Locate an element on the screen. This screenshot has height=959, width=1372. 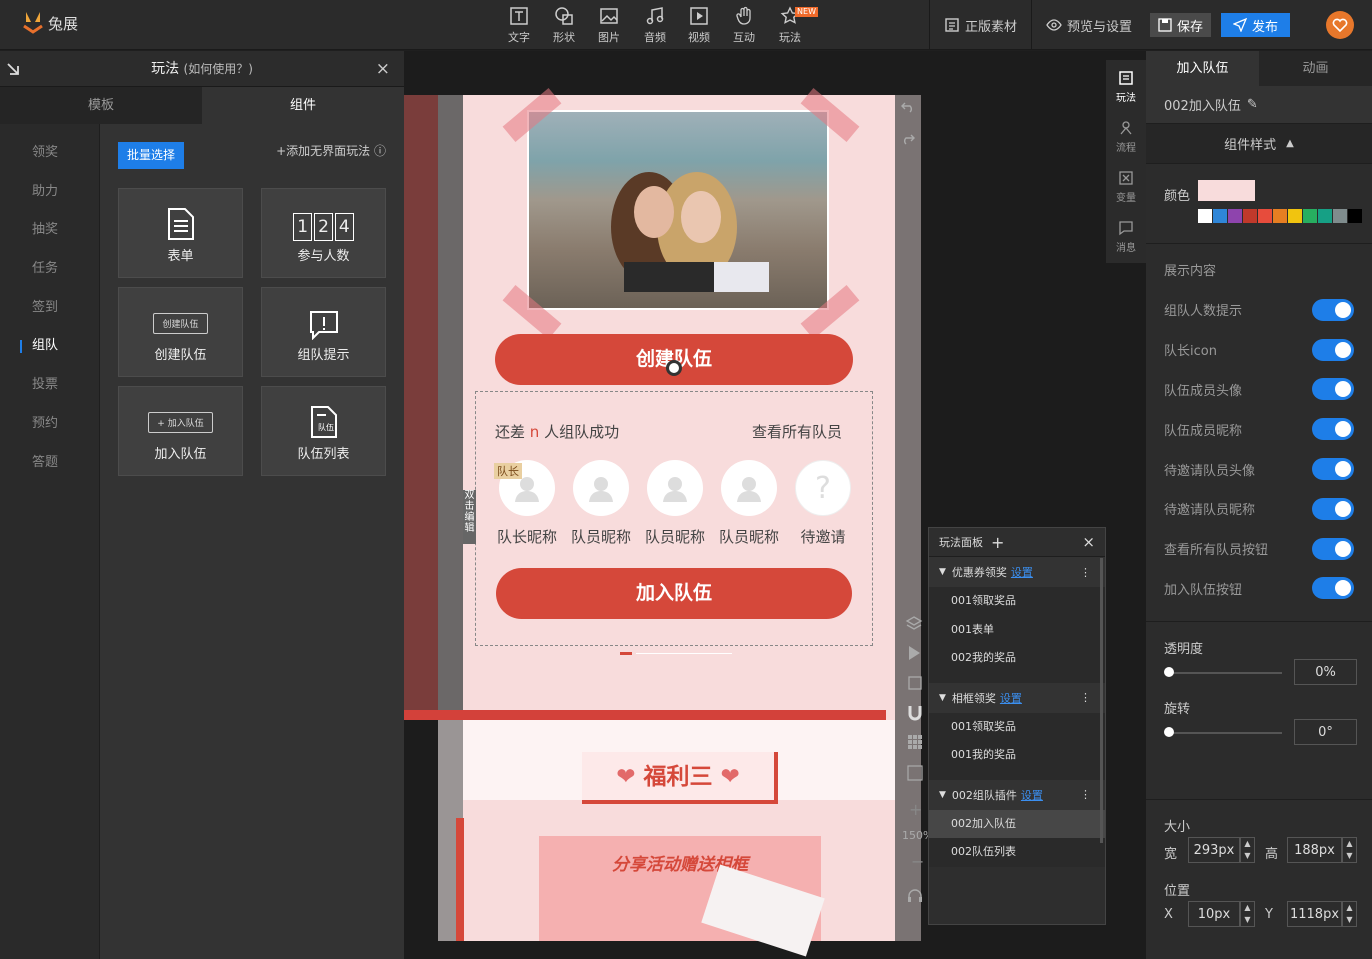
y-stepper: ▲ ▼ is located at coordinates (1349, 914).